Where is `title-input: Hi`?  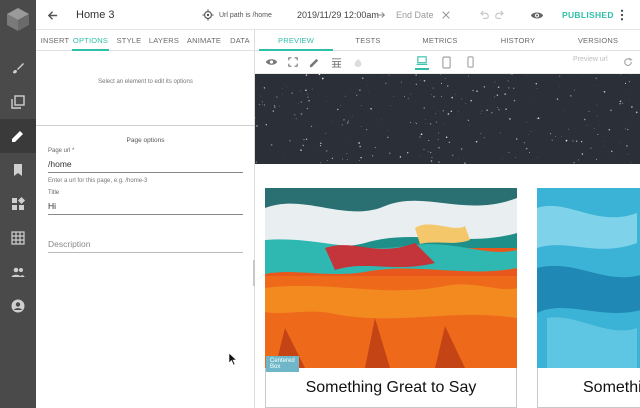 title-input: Hi is located at coordinates (52, 206).